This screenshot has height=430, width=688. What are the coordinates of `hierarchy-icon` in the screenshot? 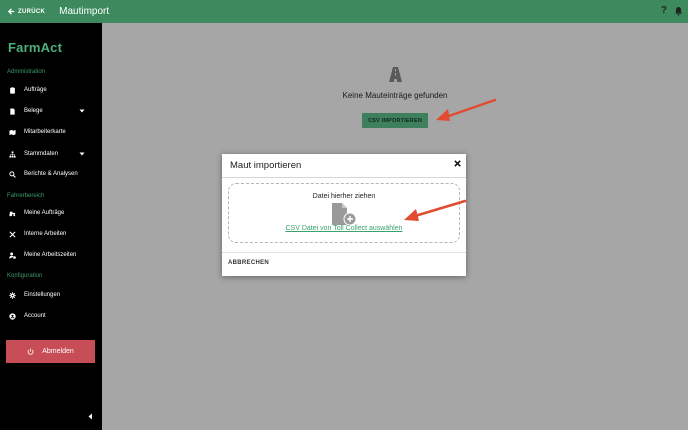 It's located at (12, 154).